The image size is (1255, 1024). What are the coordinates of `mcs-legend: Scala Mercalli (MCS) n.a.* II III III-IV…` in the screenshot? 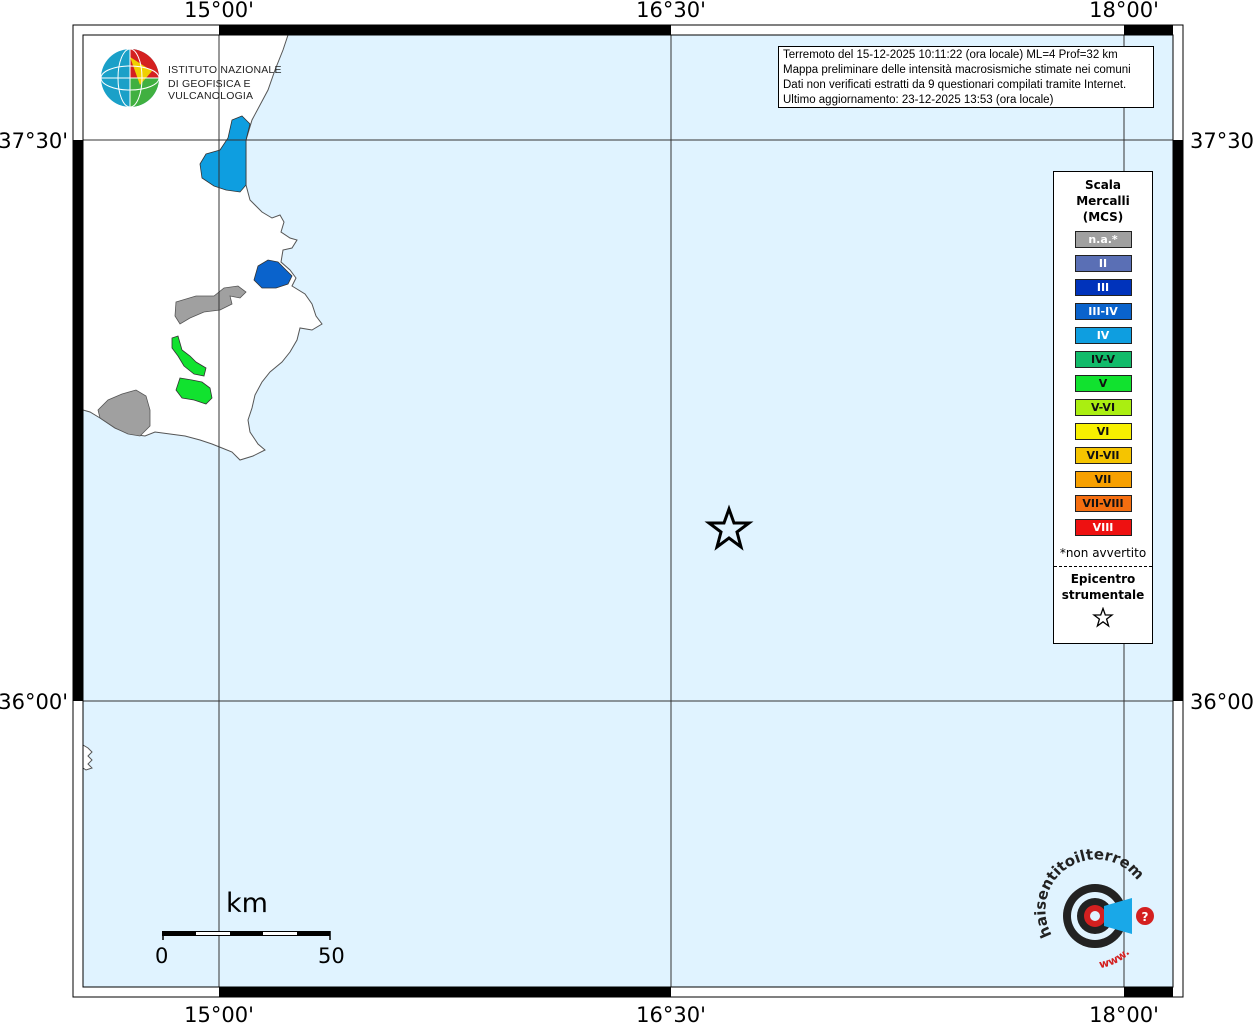 It's located at (1103, 407).